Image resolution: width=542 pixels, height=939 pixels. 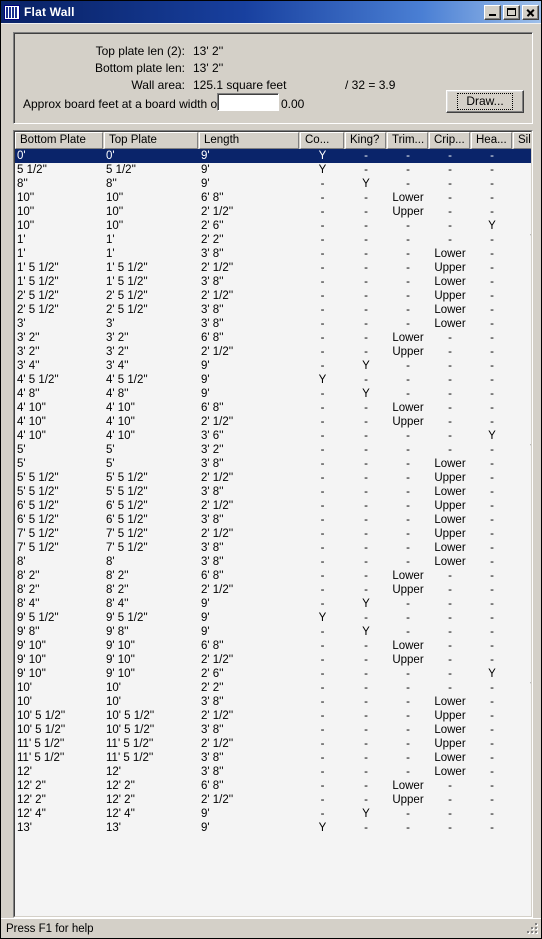 I want to click on table-row: 2' 5 1/2'' 2' 5 1/2'' 2' 1/2'' - - - Upper - -, so click(x=273, y=296).